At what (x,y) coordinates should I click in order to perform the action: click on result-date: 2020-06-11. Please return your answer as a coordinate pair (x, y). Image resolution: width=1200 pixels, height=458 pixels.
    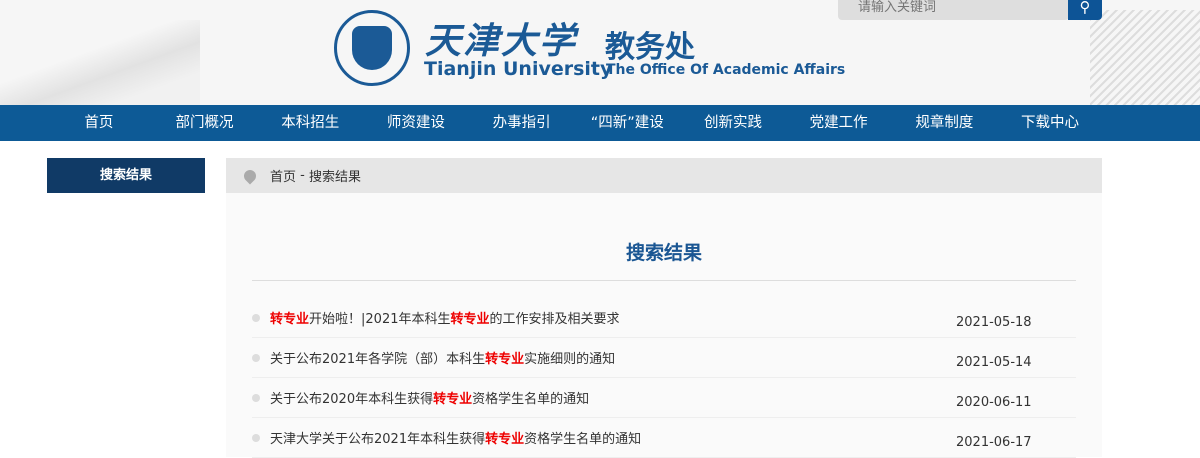
    Looking at the image, I should click on (994, 402).